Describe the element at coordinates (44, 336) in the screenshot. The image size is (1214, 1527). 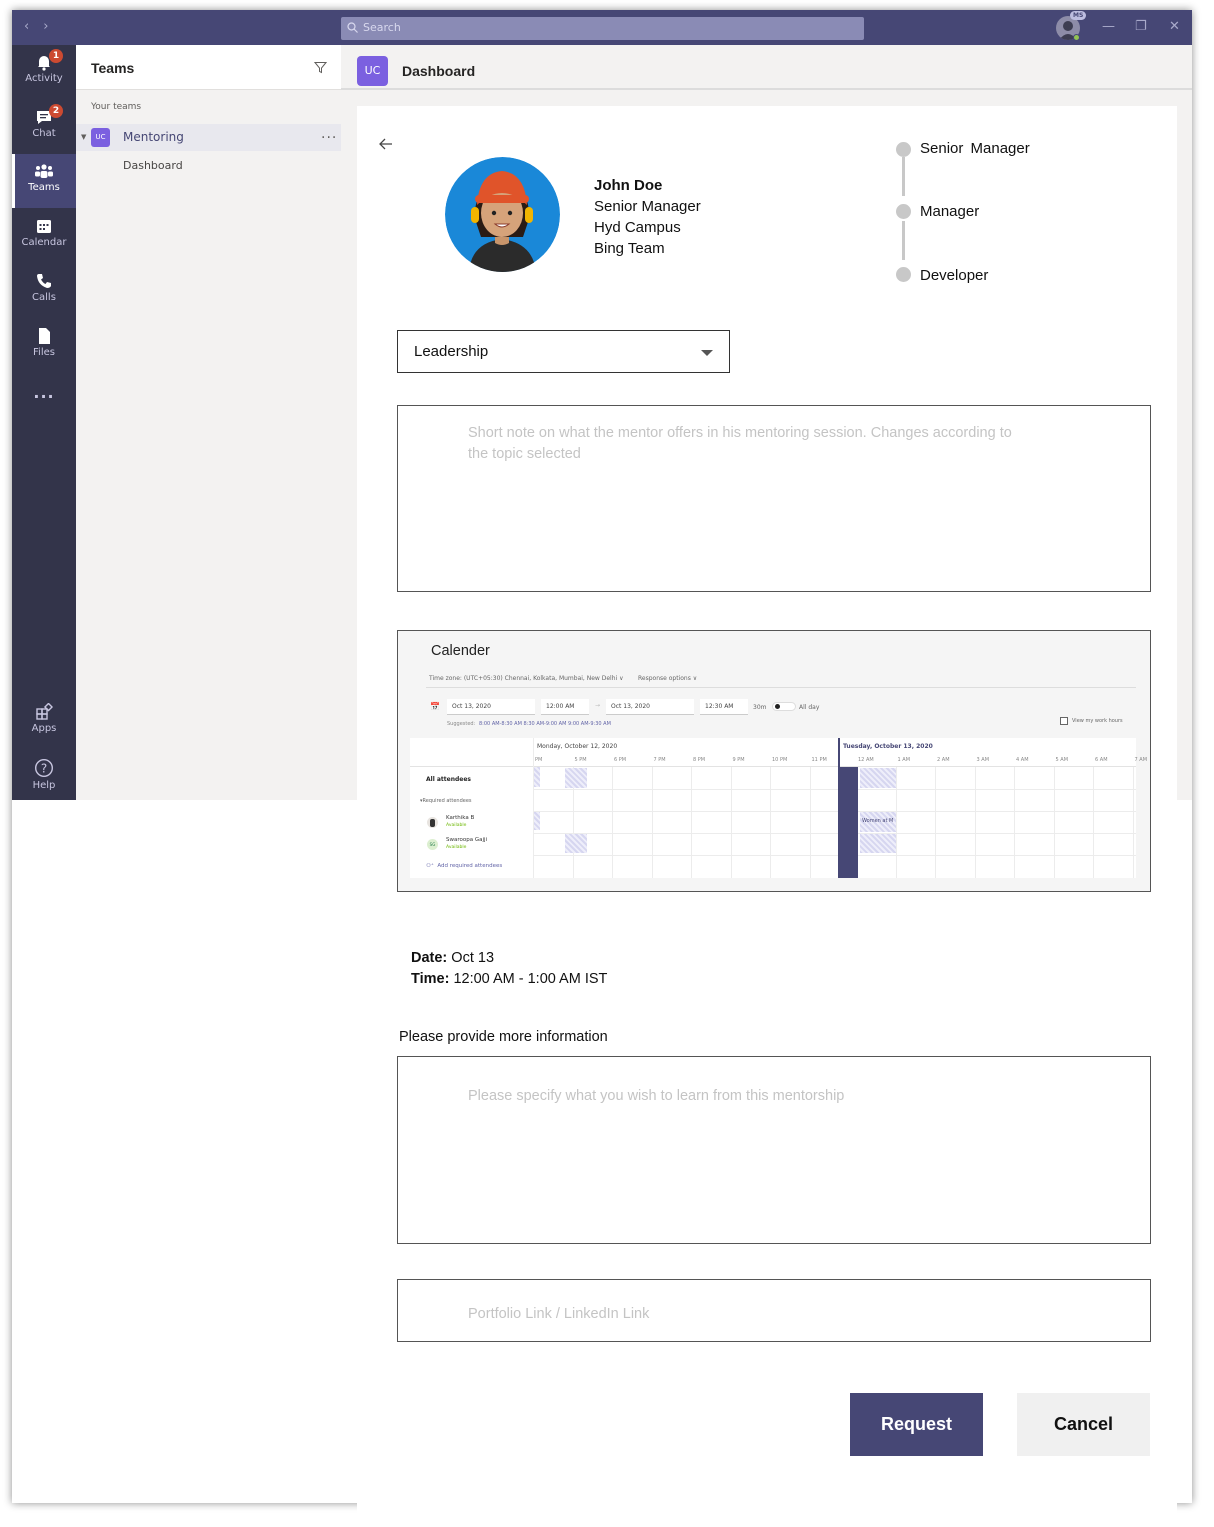
I see `file-icon` at that location.